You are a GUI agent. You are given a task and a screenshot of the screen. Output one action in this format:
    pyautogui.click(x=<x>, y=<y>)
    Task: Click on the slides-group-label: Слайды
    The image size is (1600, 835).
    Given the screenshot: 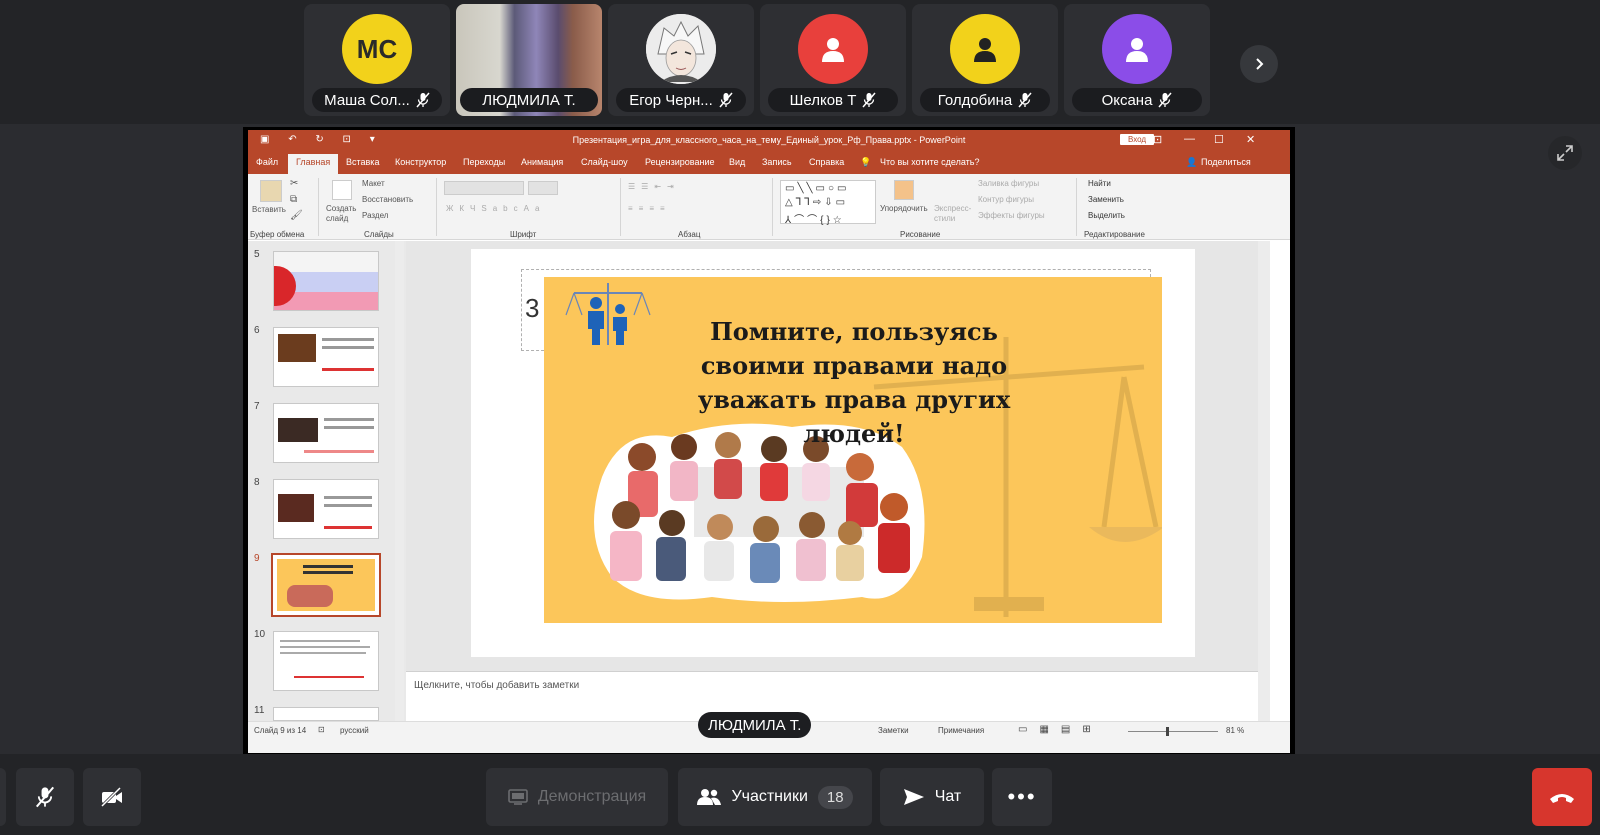 What is the action you would take?
    pyautogui.click(x=379, y=234)
    